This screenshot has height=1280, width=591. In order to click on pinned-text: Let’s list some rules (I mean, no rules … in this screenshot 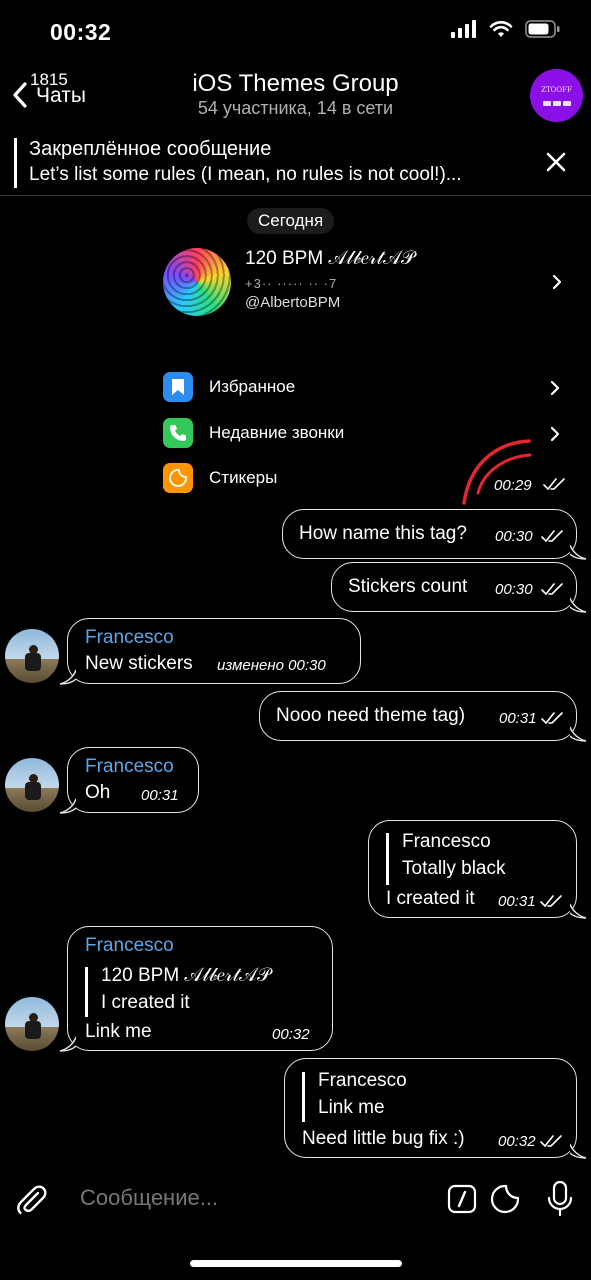, I will do `click(245, 174)`.